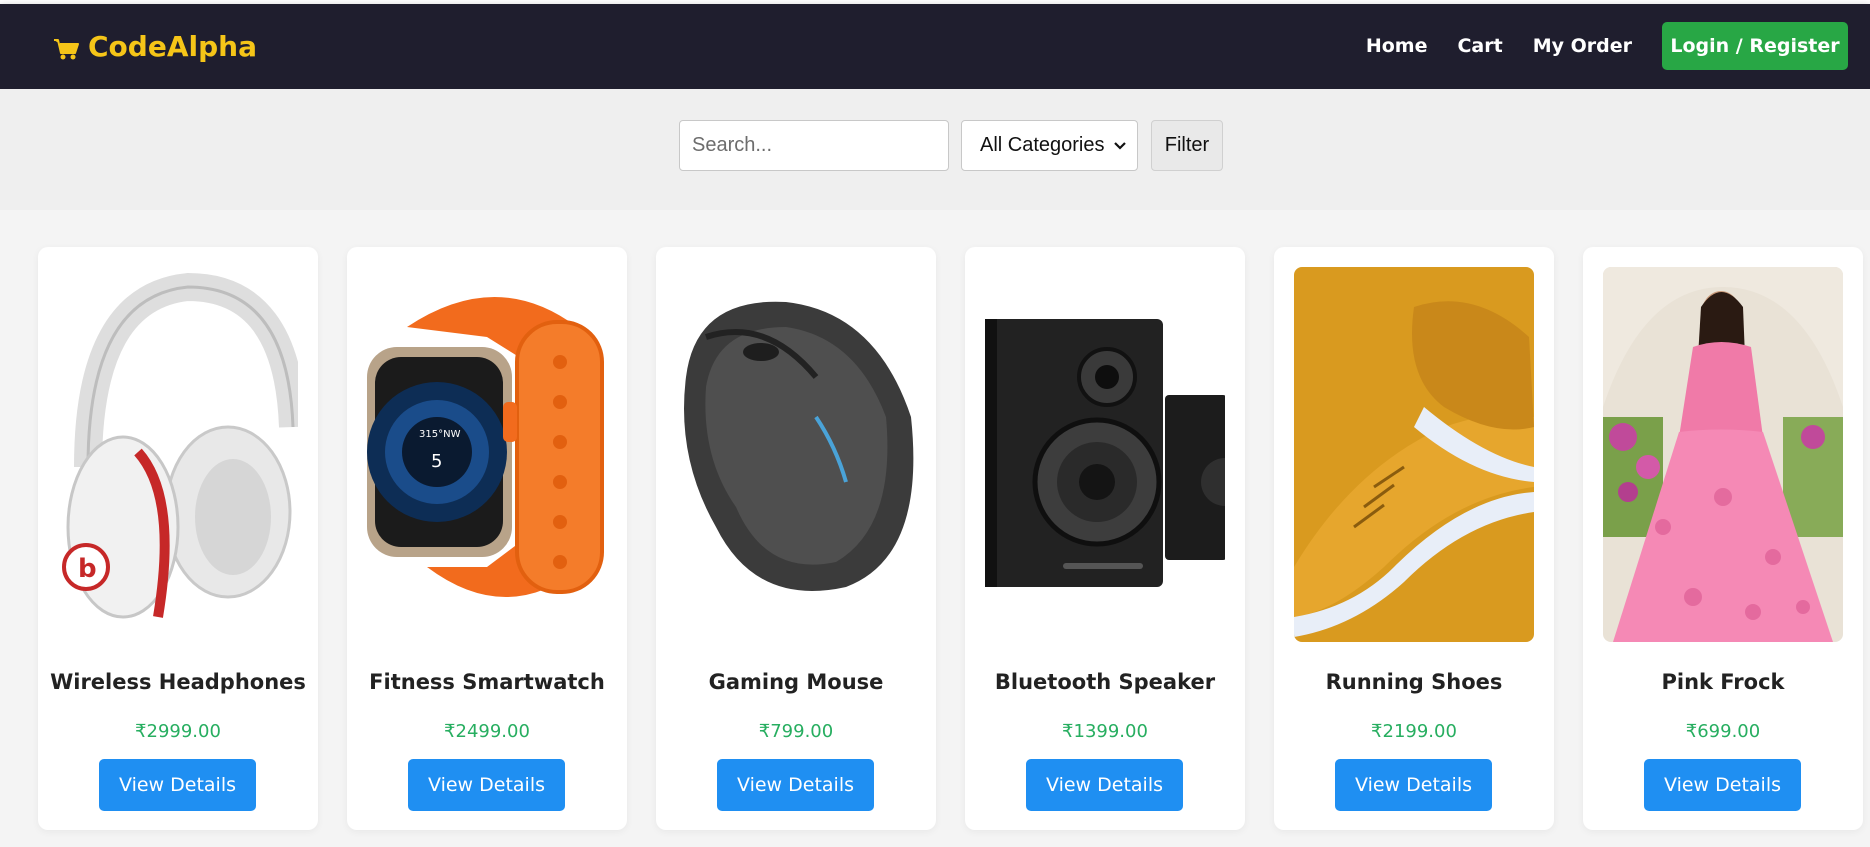 This screenshot has height=847, width=1870. Describe the element at coordinates (1723, 682) in the screenshot. I see `product-name: Pink Frock` at that location.